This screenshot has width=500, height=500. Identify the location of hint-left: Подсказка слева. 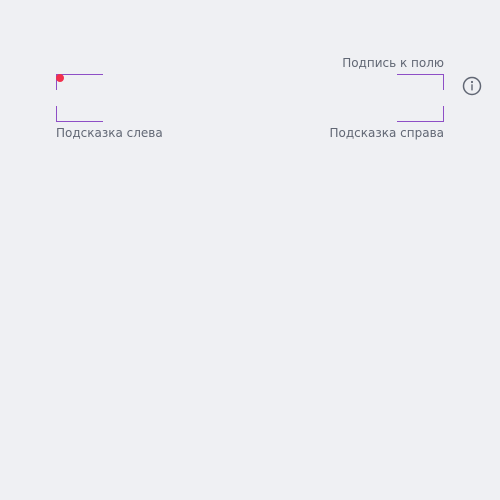
(109, 133).